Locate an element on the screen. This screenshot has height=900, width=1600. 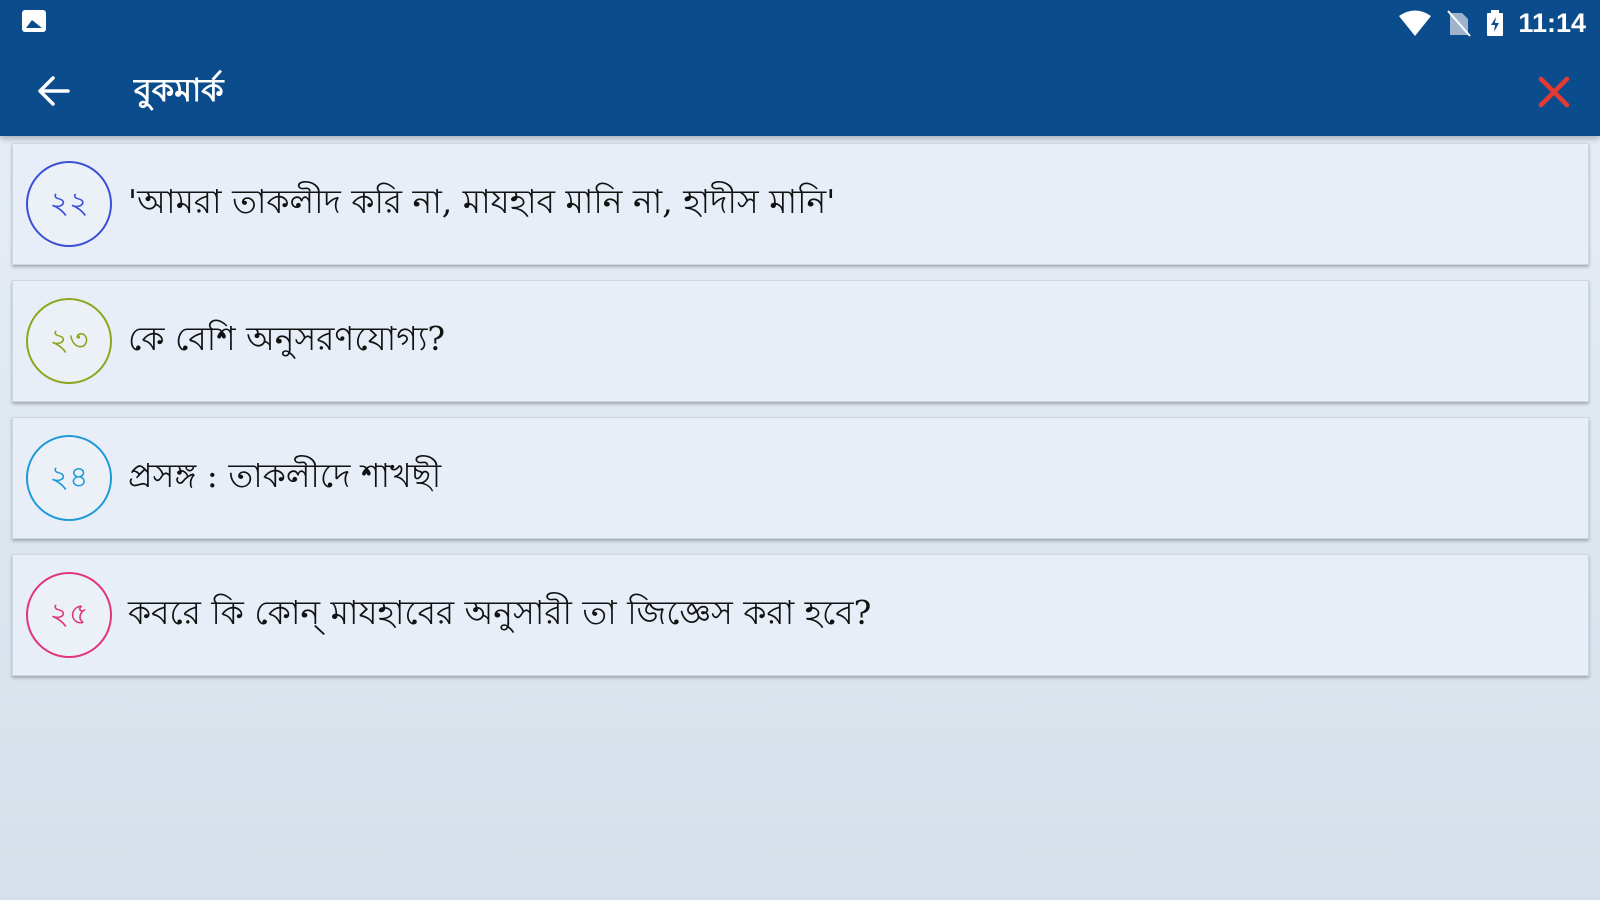
close-button is located at coordinates (1554, 92).